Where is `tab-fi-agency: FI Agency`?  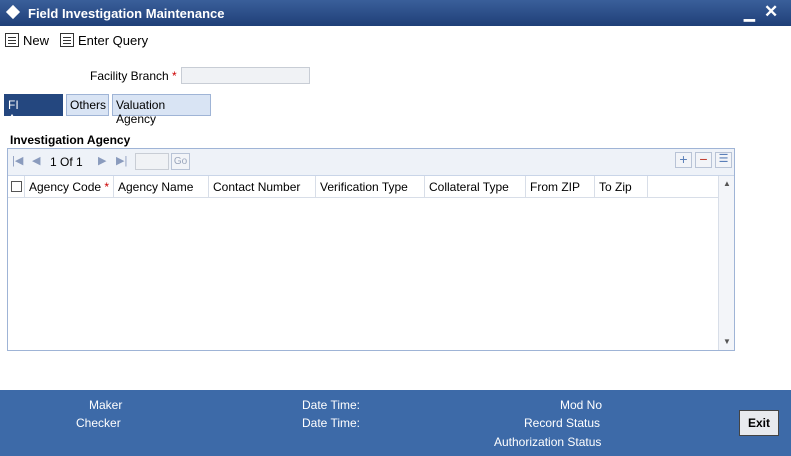
tab-fi-agency: FI Agency is located at coordinates (33, 110).